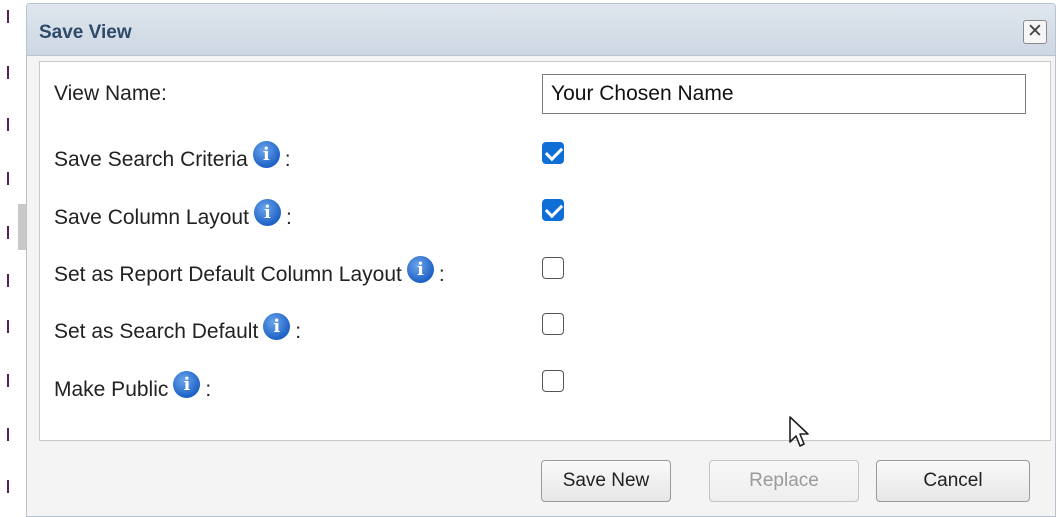  Describe the element at coordinates (13, 258) in the screenshot. I see `background-page-edge` at that location.